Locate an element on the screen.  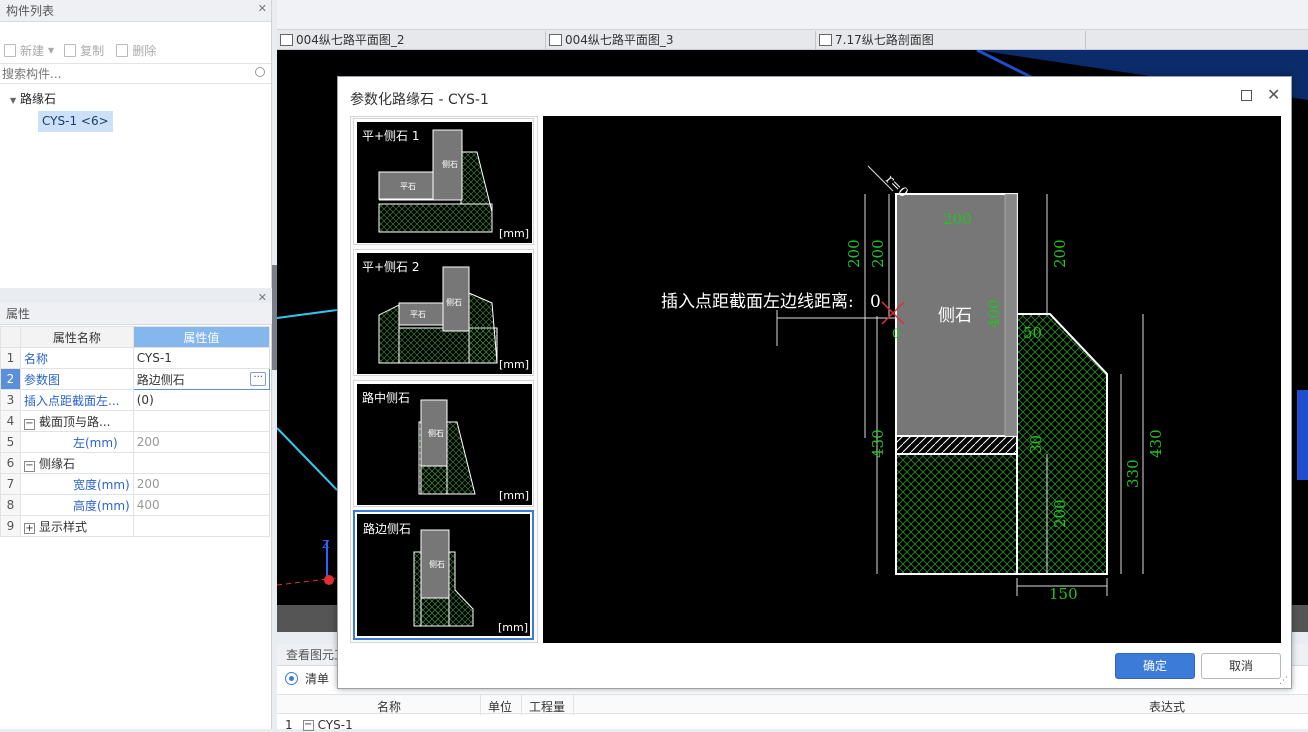
chevron-down-icon: ▼ is located at coordinates (51, 50).